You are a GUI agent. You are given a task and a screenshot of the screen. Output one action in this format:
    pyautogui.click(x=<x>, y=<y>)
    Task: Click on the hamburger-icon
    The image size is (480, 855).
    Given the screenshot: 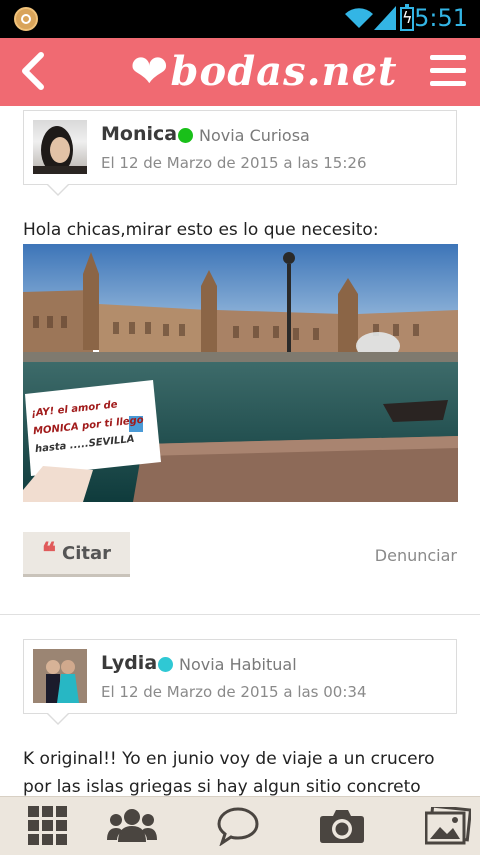 What is the action you would take?
    pyautogui.click(x=448, y=57)
    